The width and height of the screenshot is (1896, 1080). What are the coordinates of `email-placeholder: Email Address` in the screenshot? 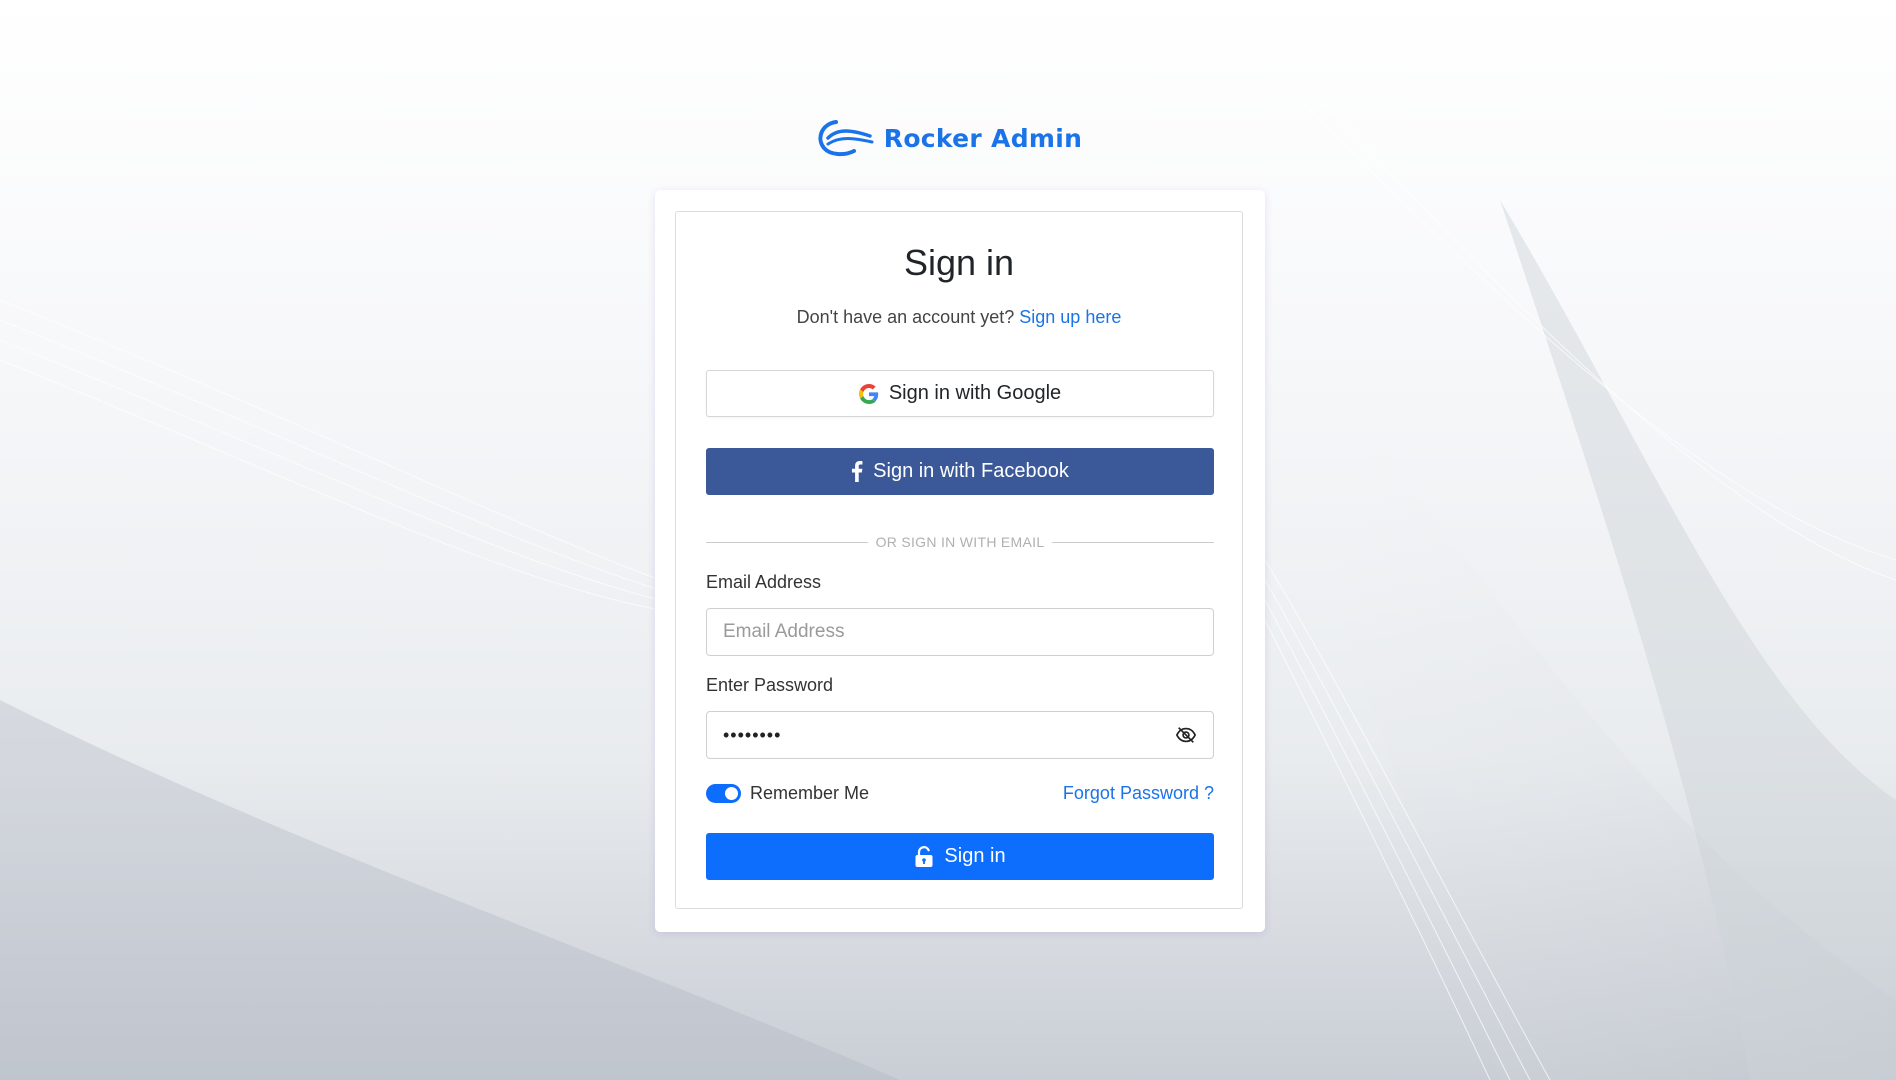 It's located at (784, 631).